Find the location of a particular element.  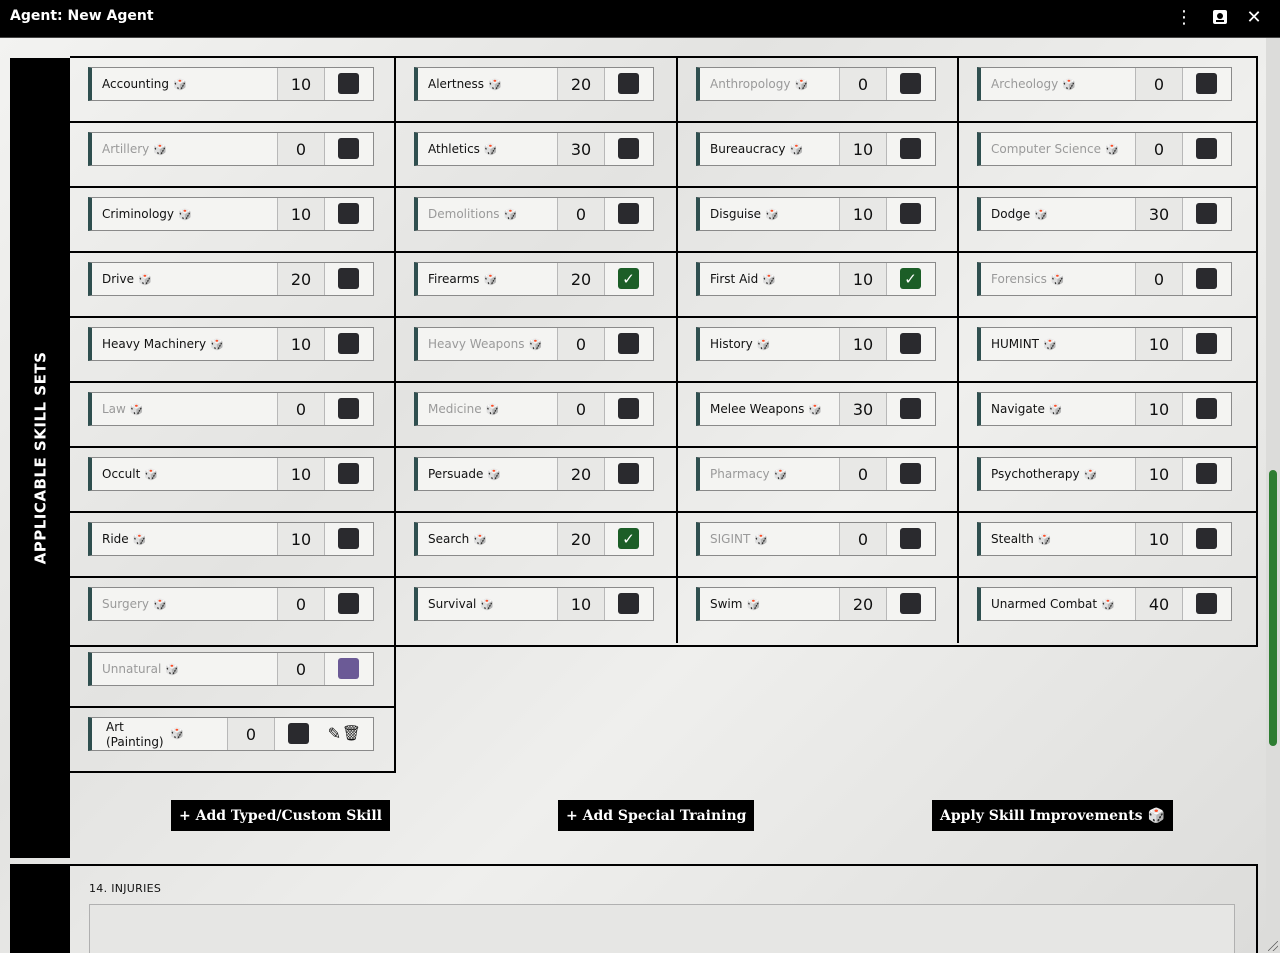

skill-name: Medicine is located at coordinates (455, 409).